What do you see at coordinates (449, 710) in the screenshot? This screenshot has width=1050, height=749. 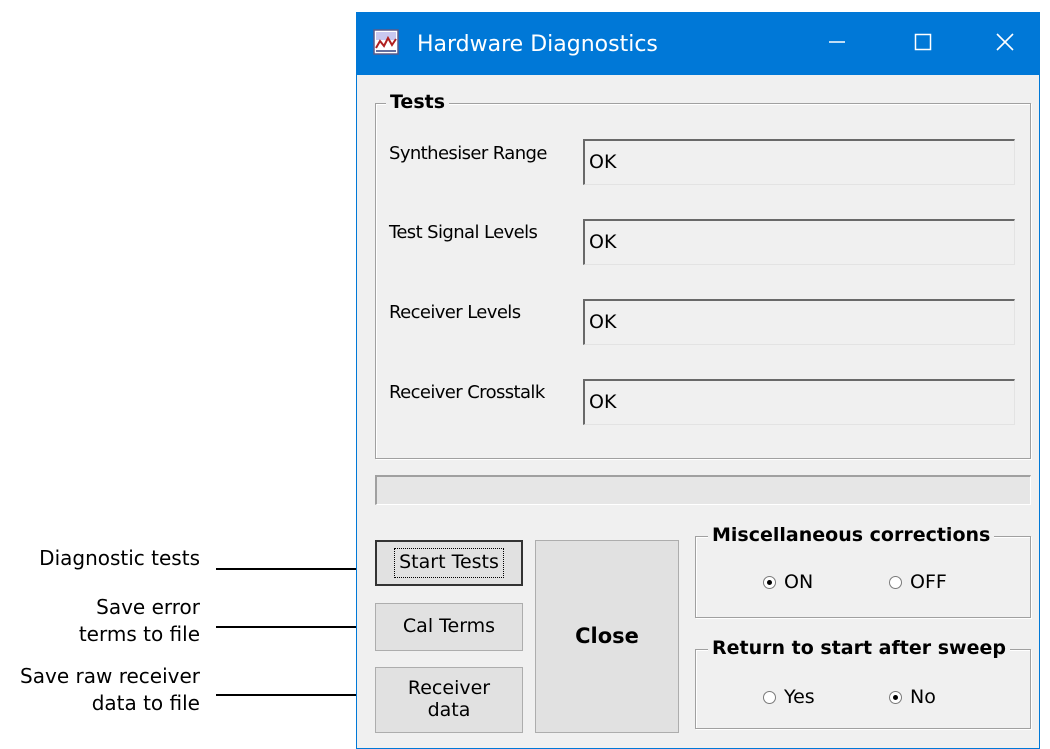 I see `receiver-data-label-line2: data` at bounding box center [449, 710].